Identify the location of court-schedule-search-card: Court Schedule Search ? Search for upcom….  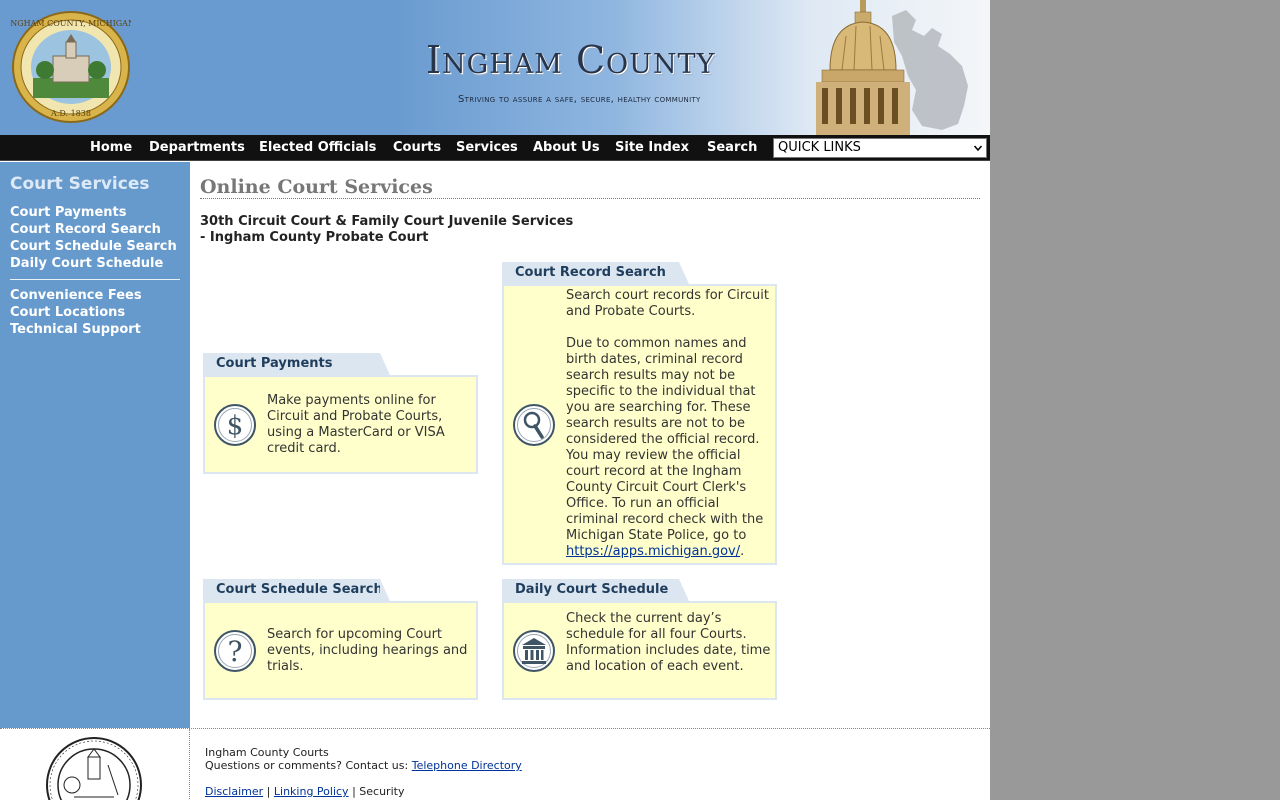
(340, 640).